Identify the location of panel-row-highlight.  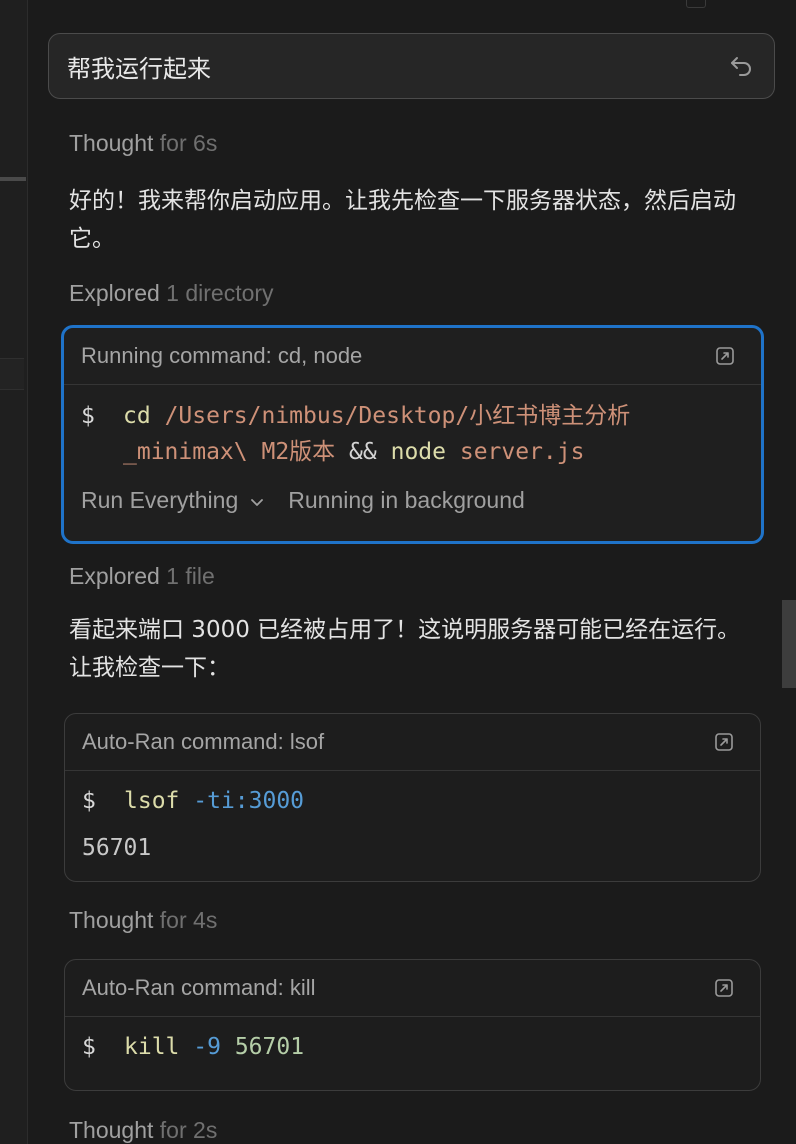
(12, 374).